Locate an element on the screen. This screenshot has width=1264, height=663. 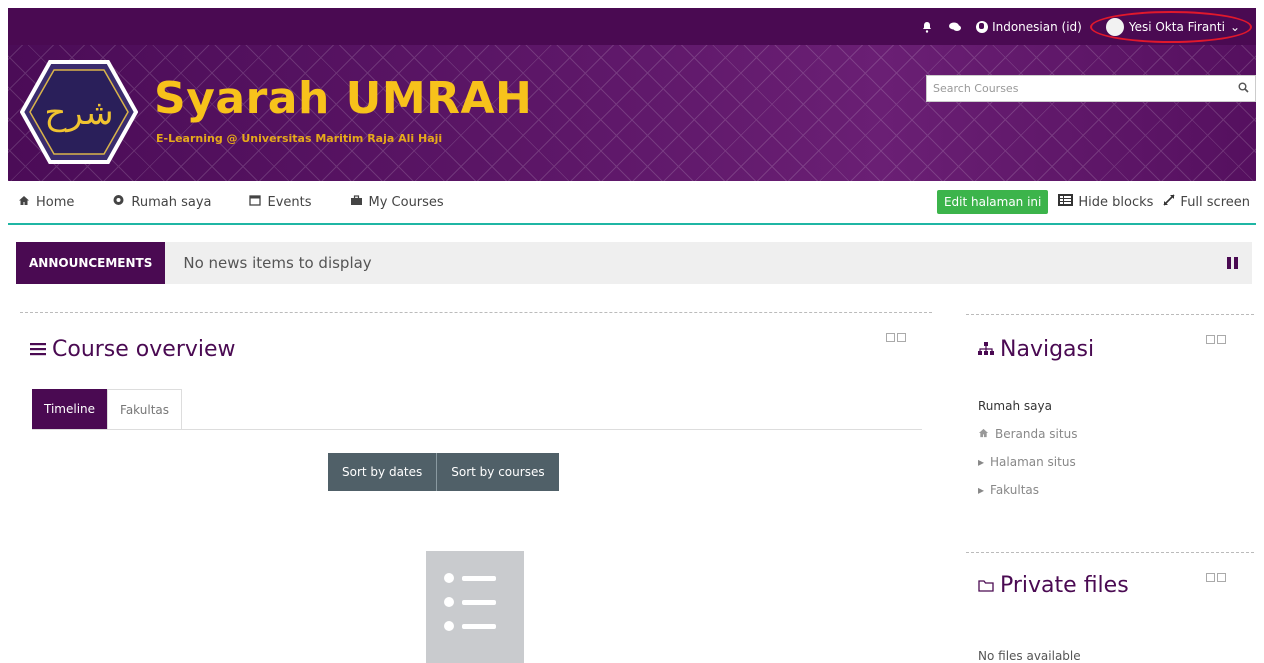
svg-text: شرح is located at coordinates (78, 113).